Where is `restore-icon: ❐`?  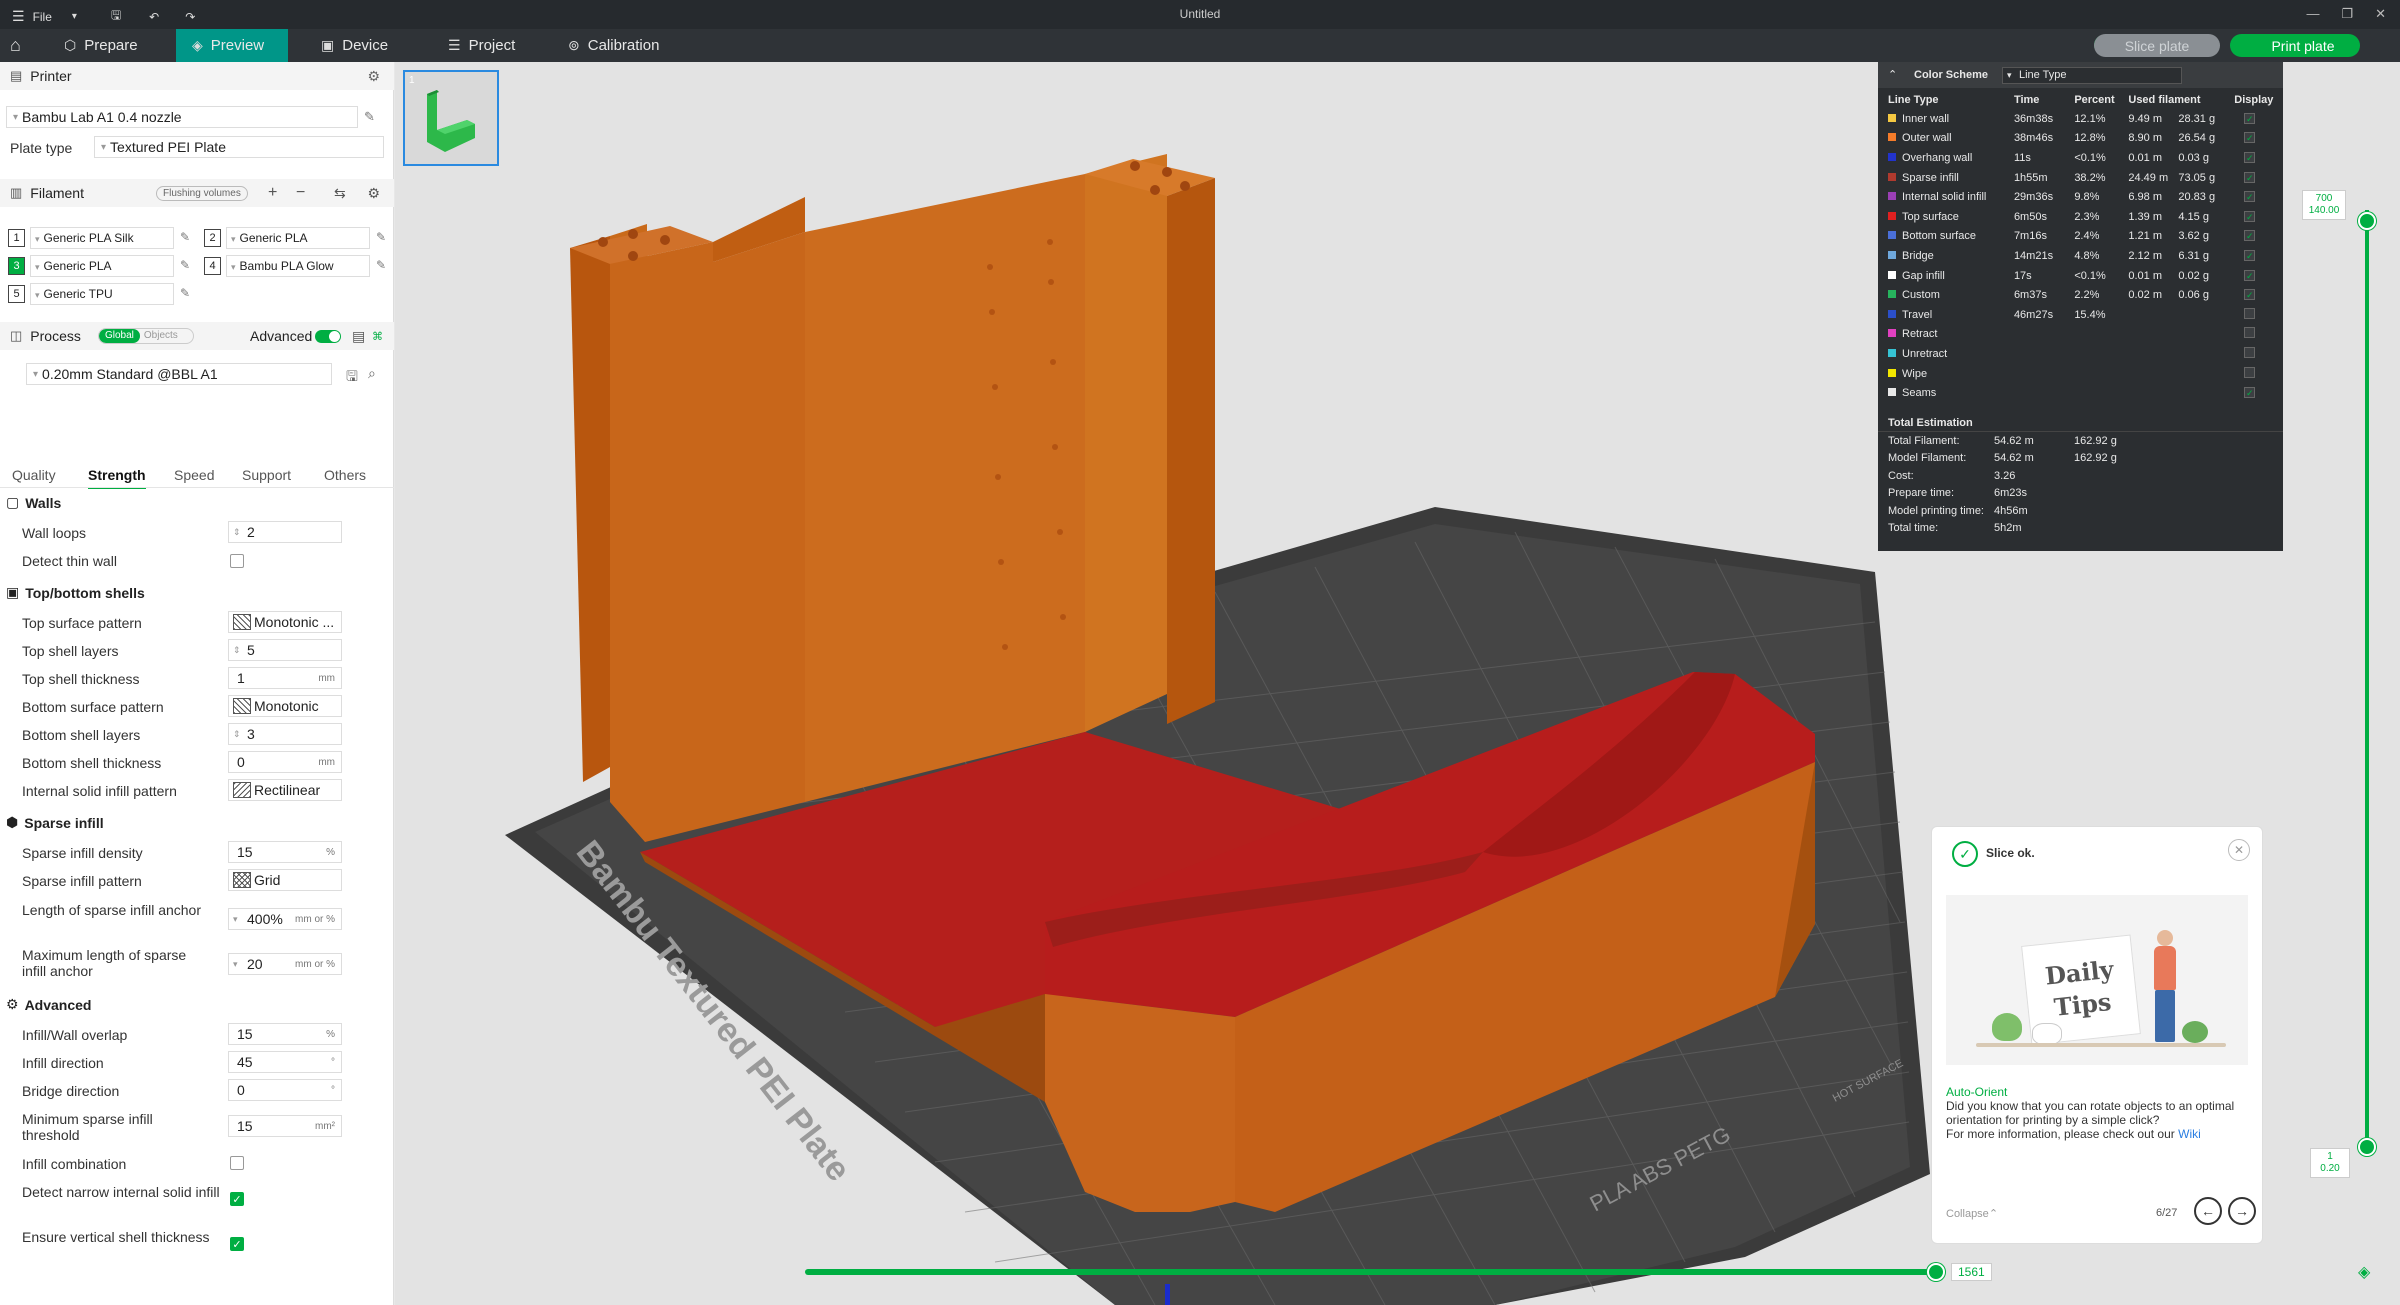
restore-icon: ❐ is located at coordinates (2347, 14).